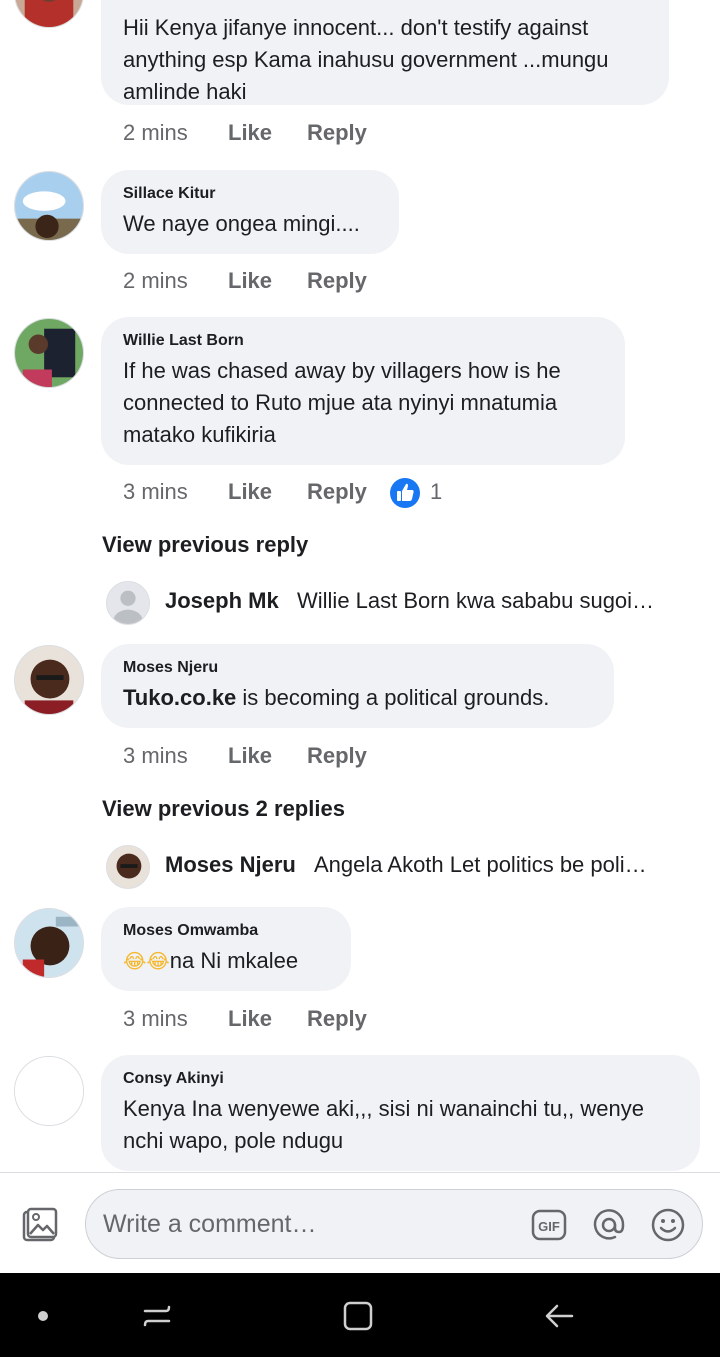  Describe the element at coordinates (400, 1079) in the screenshot. I see `comment-author: Consy Akinyi` at that location.